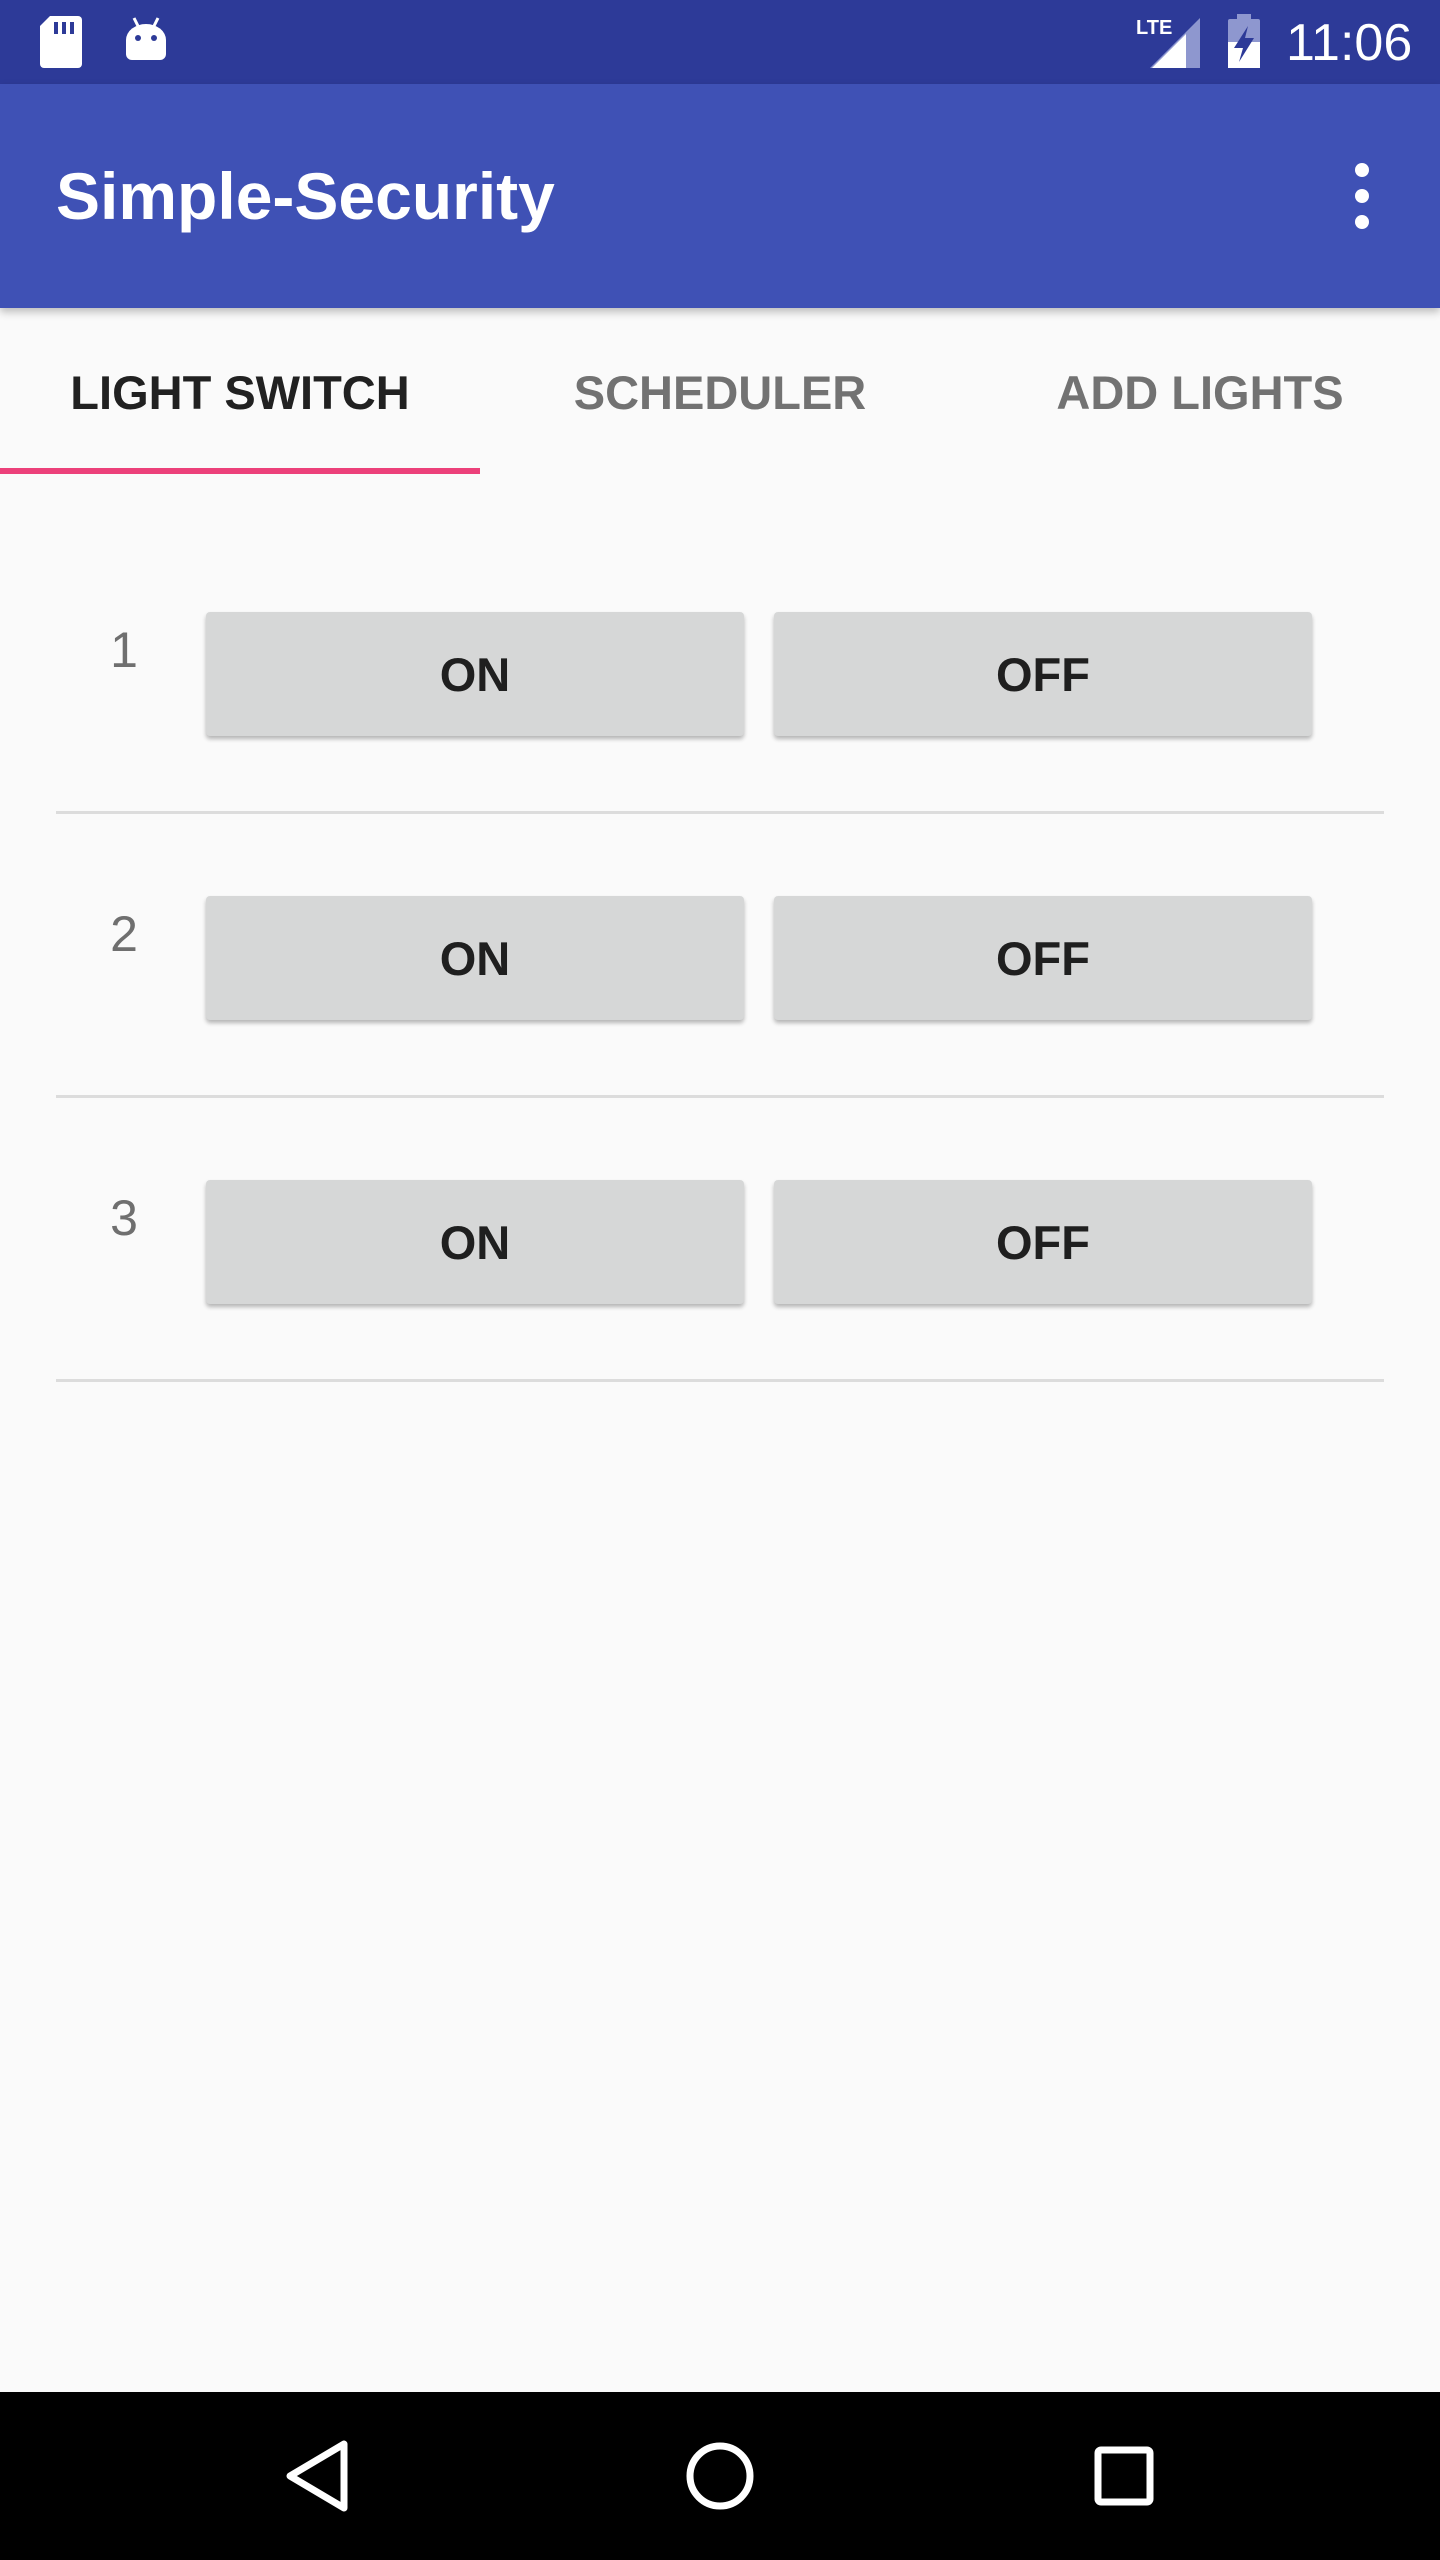  What do you see at coordinates (1043, 1242) in the screenshot?
I see `light-3-off-button: OFF` at bounding box center [1043, 1242].